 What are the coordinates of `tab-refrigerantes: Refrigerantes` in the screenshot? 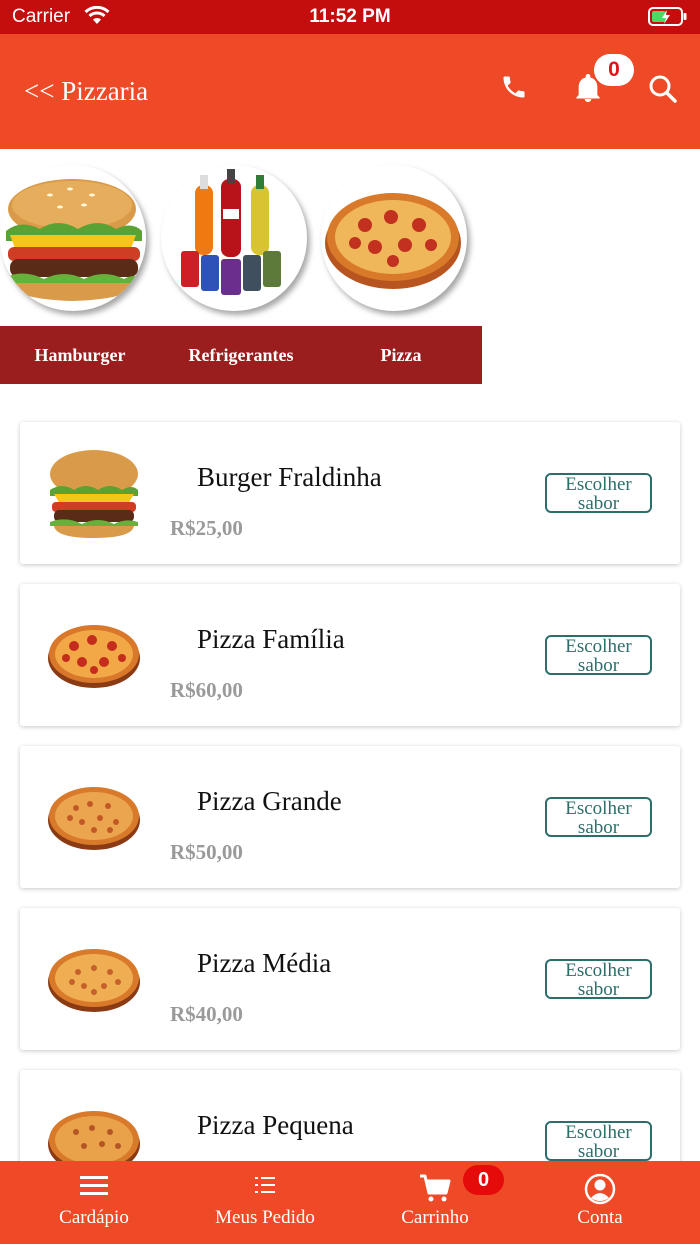 It's located at (241, 355).